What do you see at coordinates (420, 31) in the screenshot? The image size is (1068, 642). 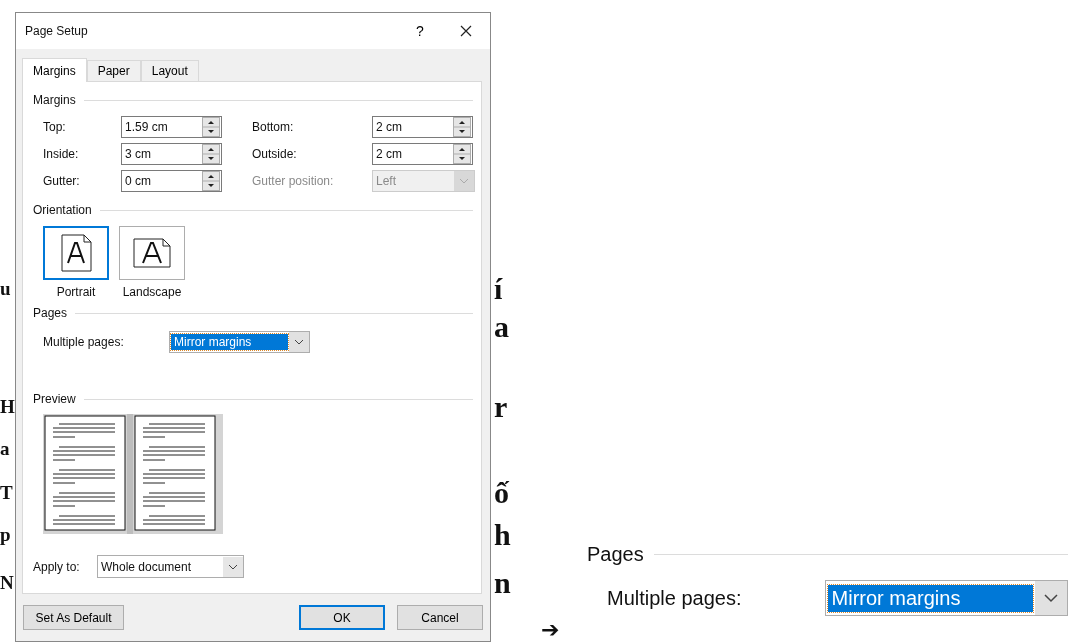 I see `help-button: ?` at bounding box center [420, 31].